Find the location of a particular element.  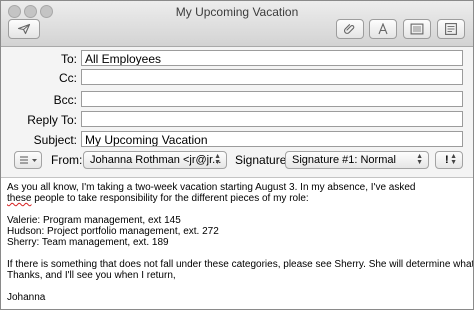

to-label: To: is located at coordinates (68, 59).